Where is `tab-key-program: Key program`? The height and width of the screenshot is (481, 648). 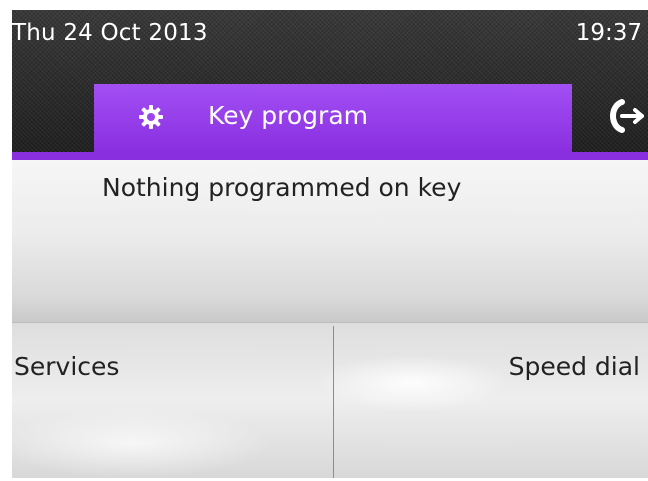 tab-key-program: Key program is located at coordinates (333, 118).